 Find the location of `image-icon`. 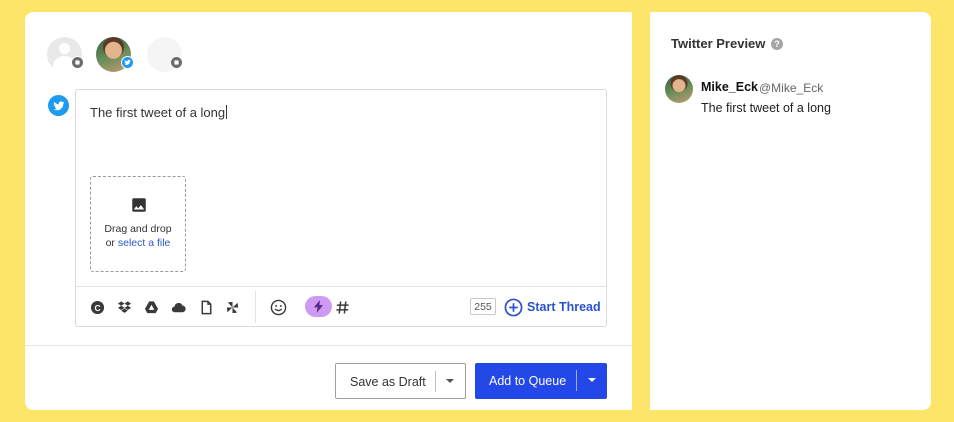

image-icon is located at coordinates (139, 205).